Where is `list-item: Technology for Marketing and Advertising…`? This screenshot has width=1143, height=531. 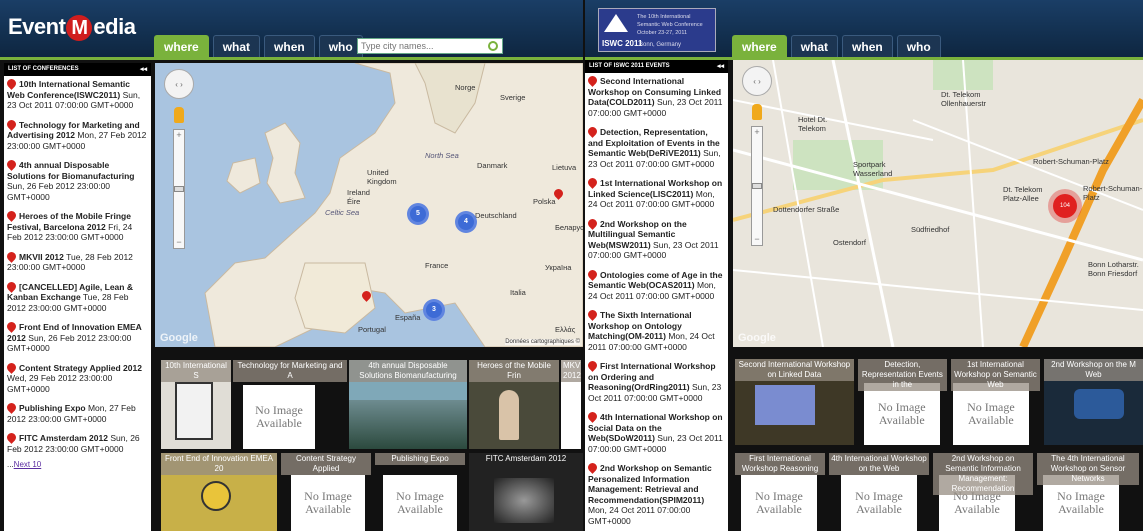
list-item: Technology for Marketing and Advertising… is located at coordinates (77, 134).